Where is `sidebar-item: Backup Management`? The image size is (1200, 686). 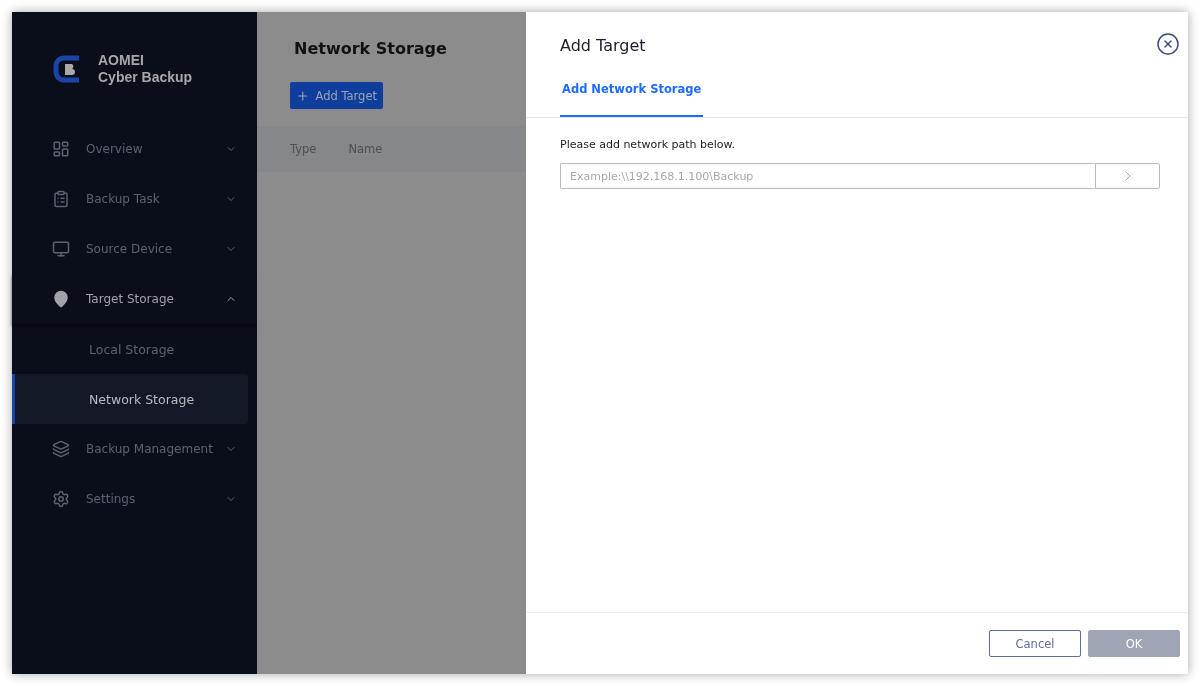 sidebar-item: Backup Management is located at coordinates (134, 449).